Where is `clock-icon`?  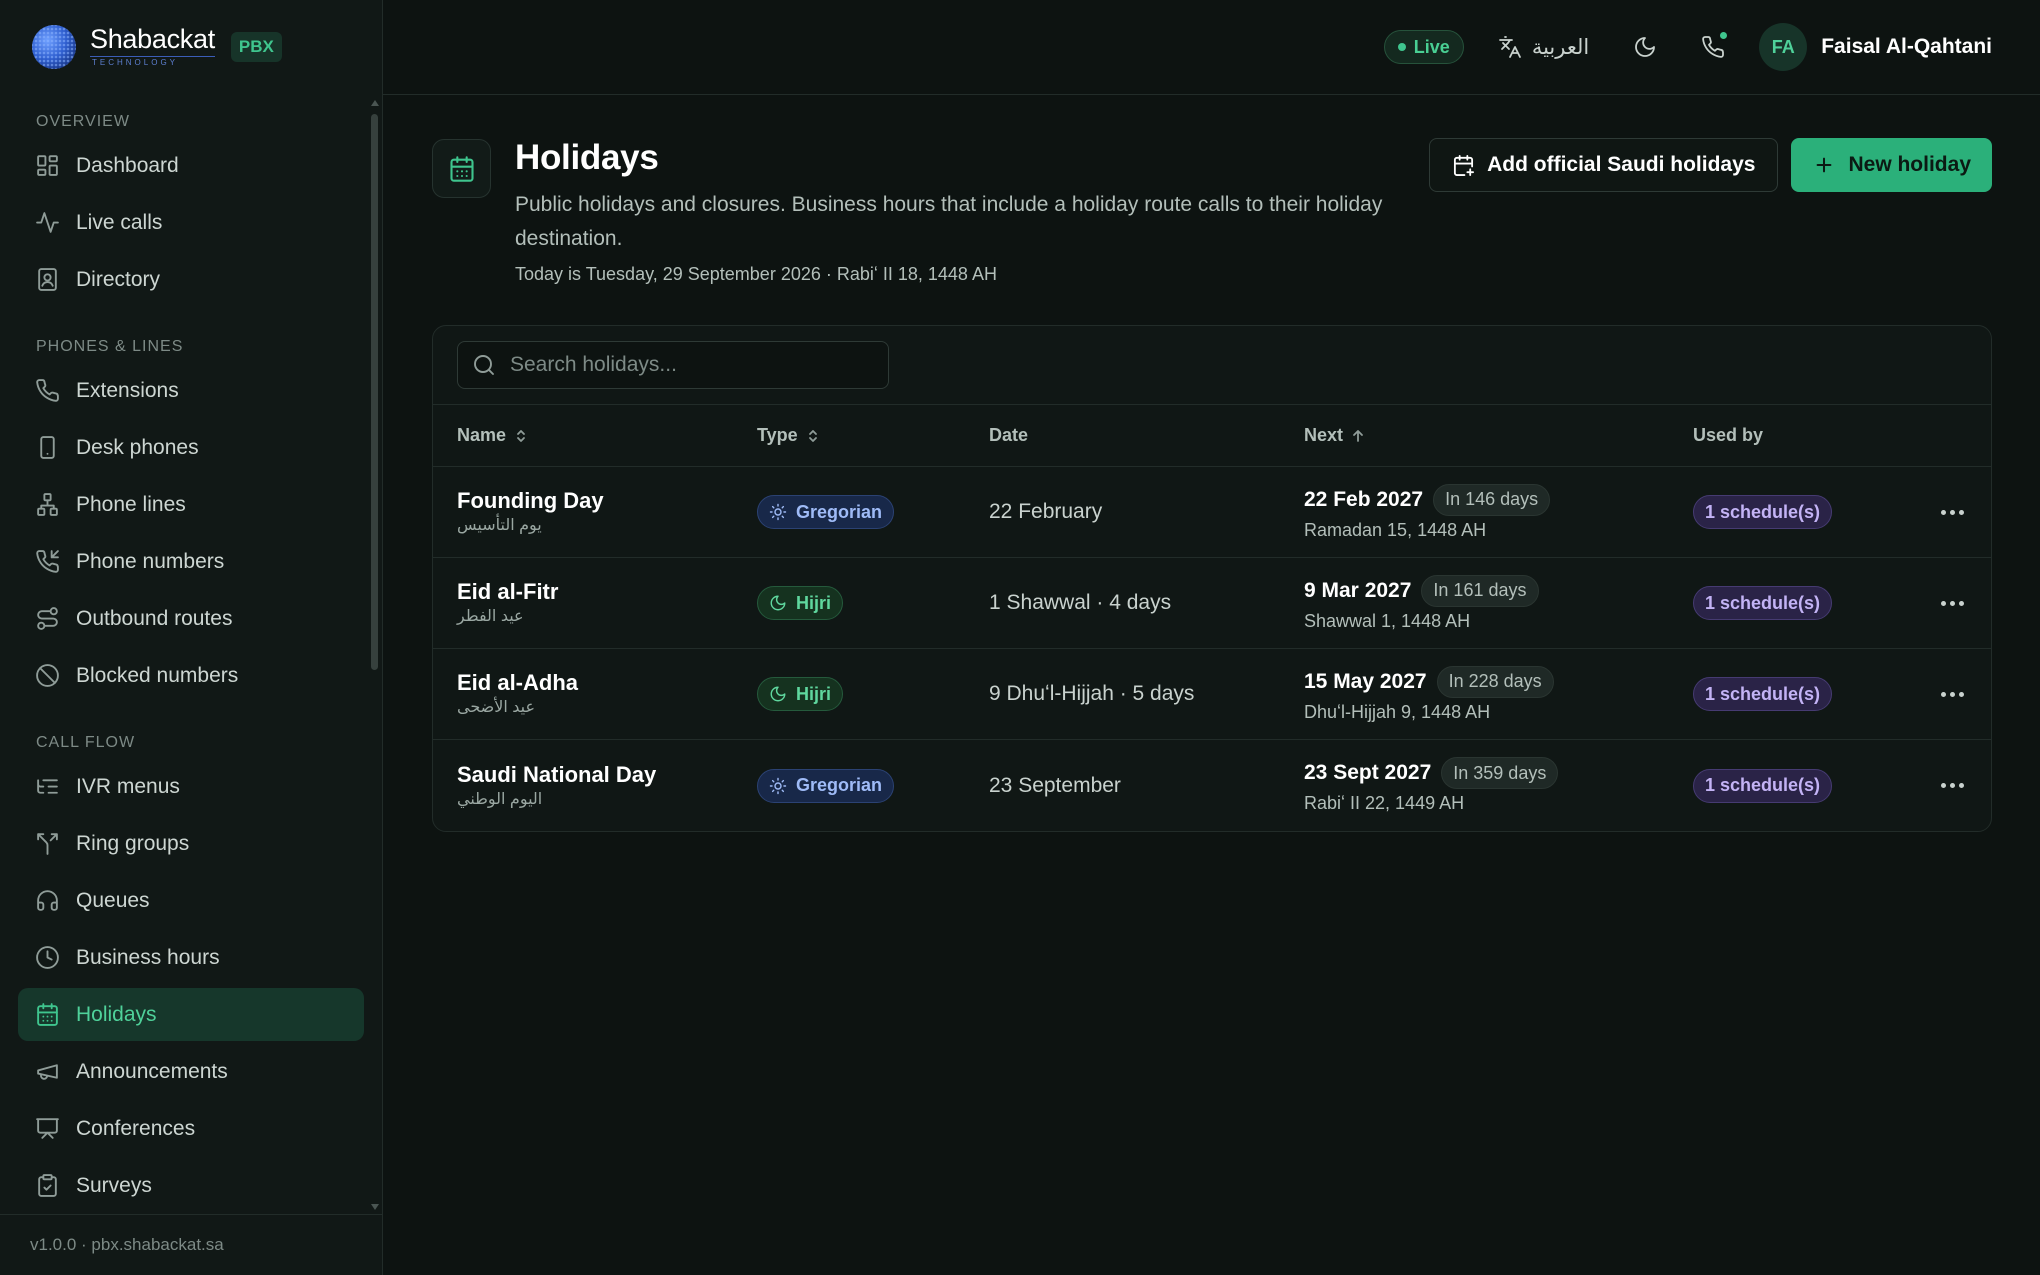
clock-icon is located at coordinates (47, 957).